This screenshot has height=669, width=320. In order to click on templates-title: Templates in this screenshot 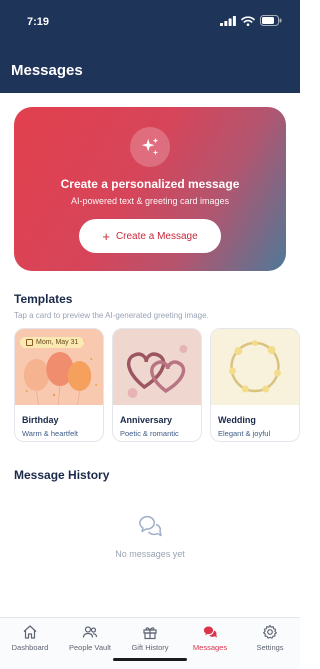, I will do `click(43, 299)`.